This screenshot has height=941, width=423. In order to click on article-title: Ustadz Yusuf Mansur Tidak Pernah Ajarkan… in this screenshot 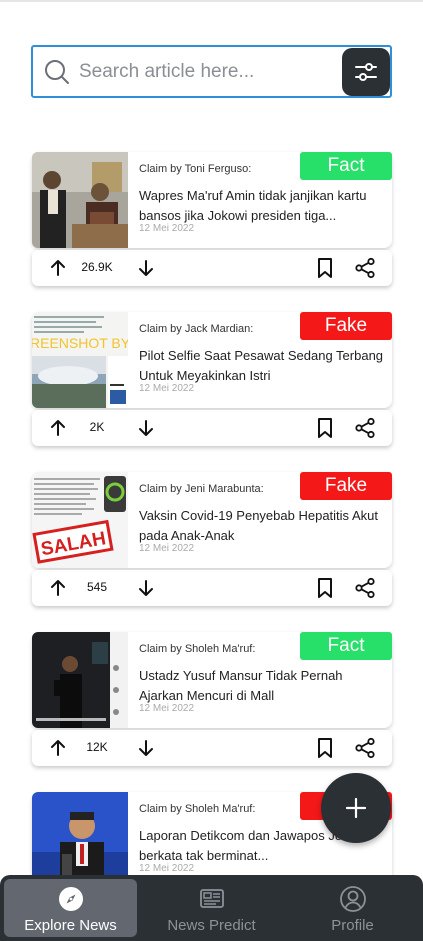, I will do `click(261, 686)`.